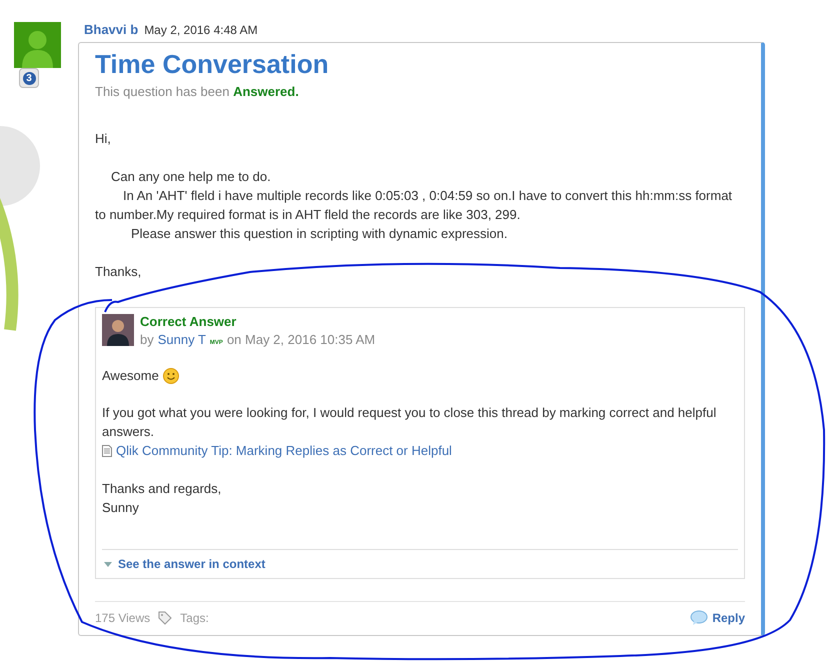 Image resolution: width=827 pixels, height=662 pixels. Describe the element at coordinates (194, 617) in the screenshot. I see `tags-label: Tags:` at that location.